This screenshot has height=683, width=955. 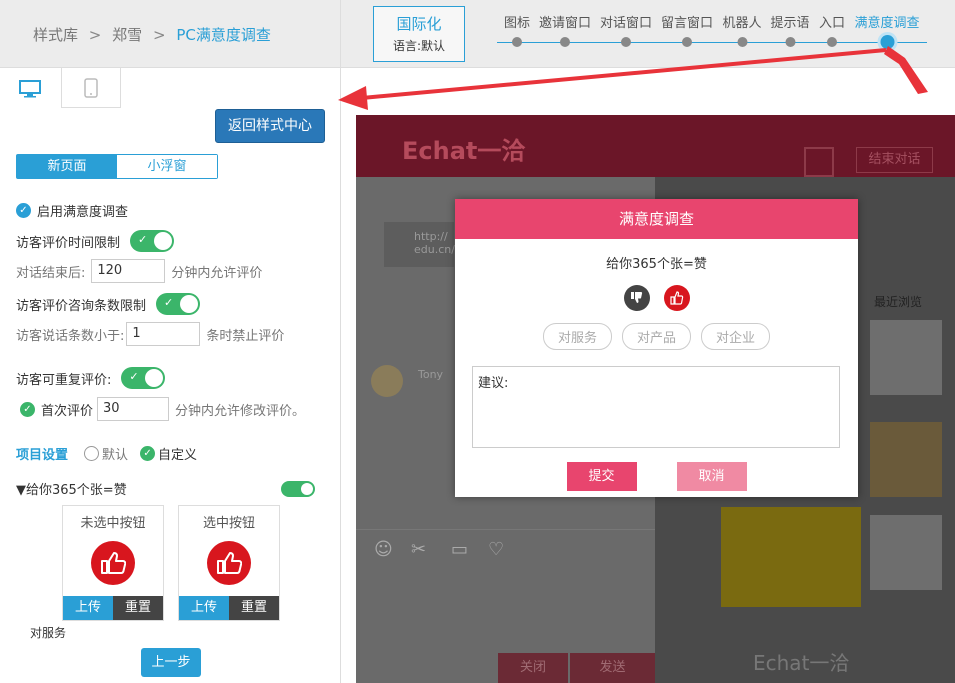 What do you see at coordinates (459, 549) in the screenshot?
I see `folder-icon: ▭` at bounding box center [459, 549].